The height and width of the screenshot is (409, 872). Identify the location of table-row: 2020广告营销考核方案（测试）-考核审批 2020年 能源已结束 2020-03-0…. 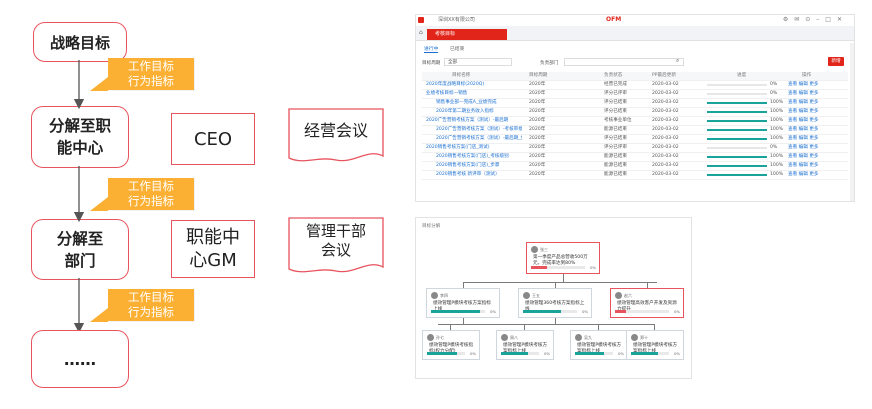
(635, 130).